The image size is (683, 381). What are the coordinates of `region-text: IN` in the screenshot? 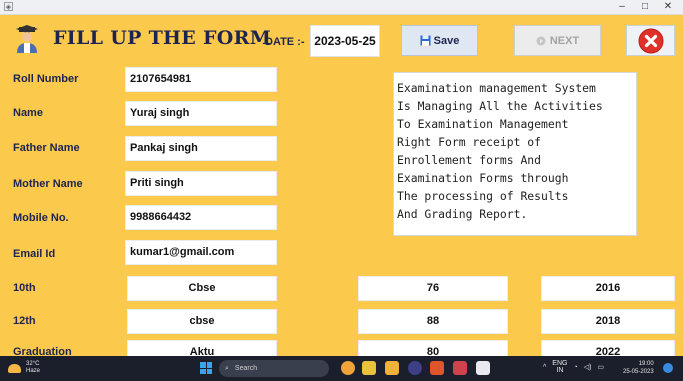 It's located at (560, 370).